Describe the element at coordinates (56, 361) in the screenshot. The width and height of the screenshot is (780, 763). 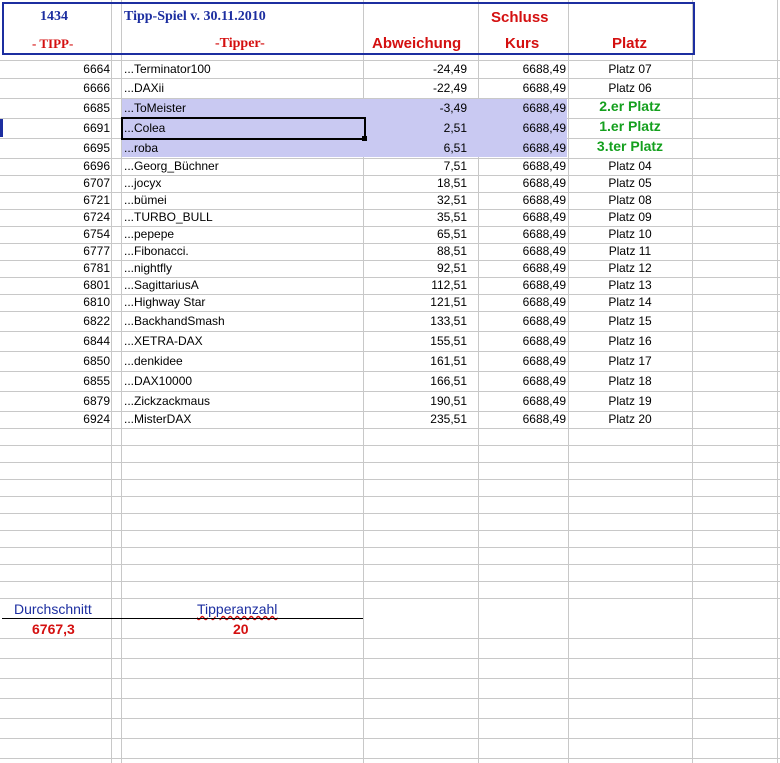
I see `tipp-cell: 6850` at that location.